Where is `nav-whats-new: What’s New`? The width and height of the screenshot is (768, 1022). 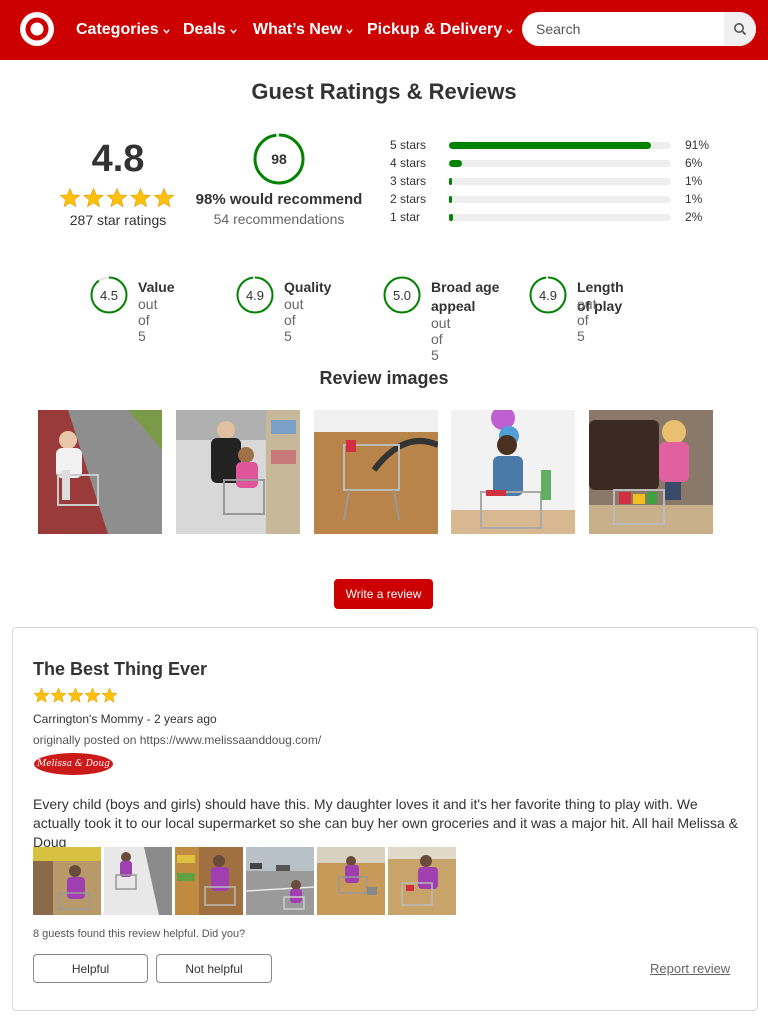
nav-whats-new: What’s New is located at coordinates (303, 30).